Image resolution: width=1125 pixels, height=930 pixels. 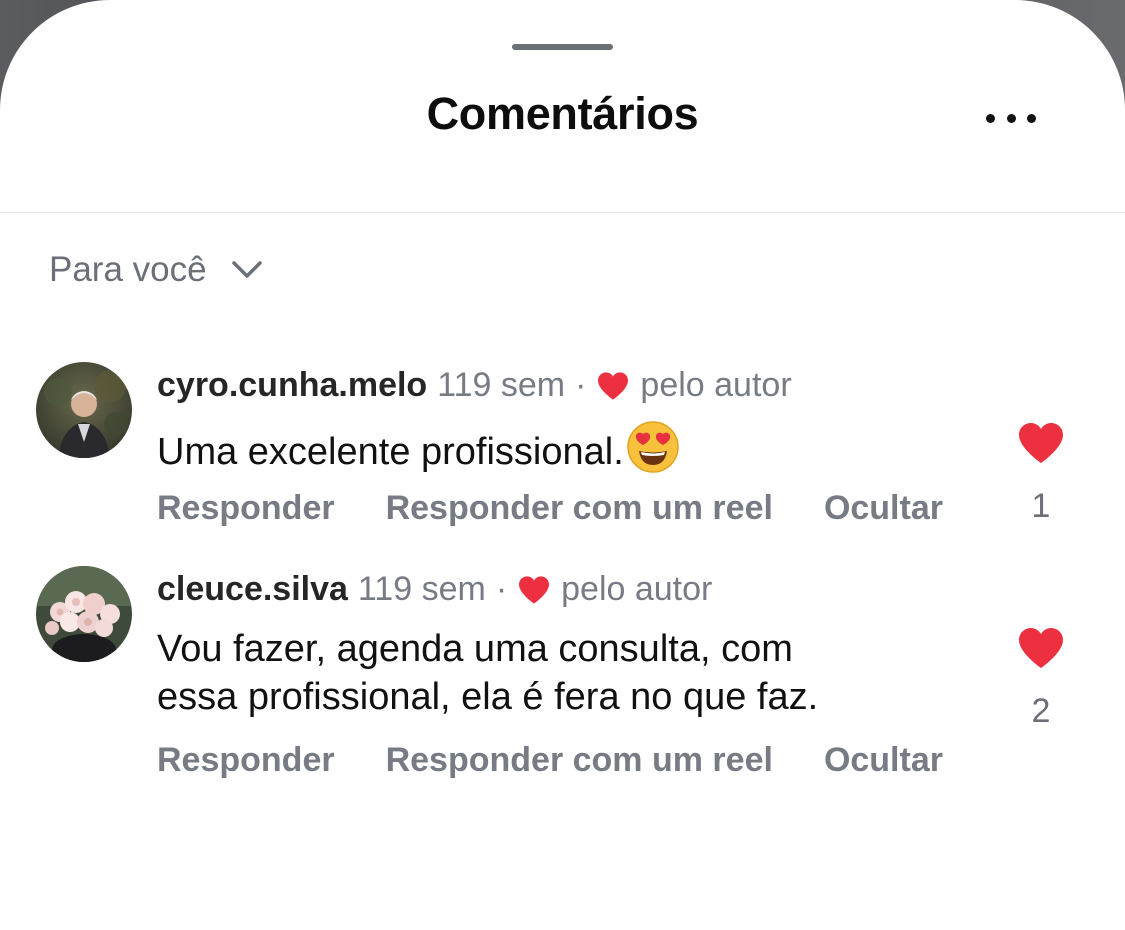 What do you see at coordinates (1041, 678) in the screenshot?
I see `like-button: 2` at bounding box center [1041, 678].